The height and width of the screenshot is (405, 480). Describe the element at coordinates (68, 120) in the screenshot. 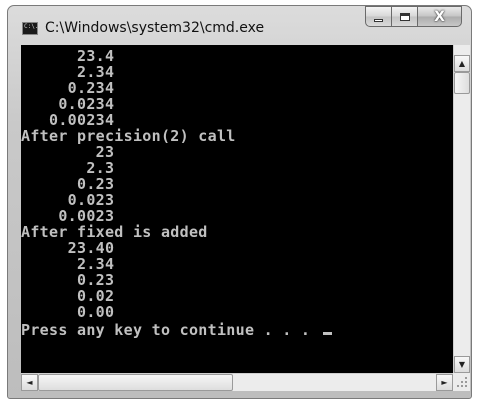

I see `console-line: 0.00234` at that location.